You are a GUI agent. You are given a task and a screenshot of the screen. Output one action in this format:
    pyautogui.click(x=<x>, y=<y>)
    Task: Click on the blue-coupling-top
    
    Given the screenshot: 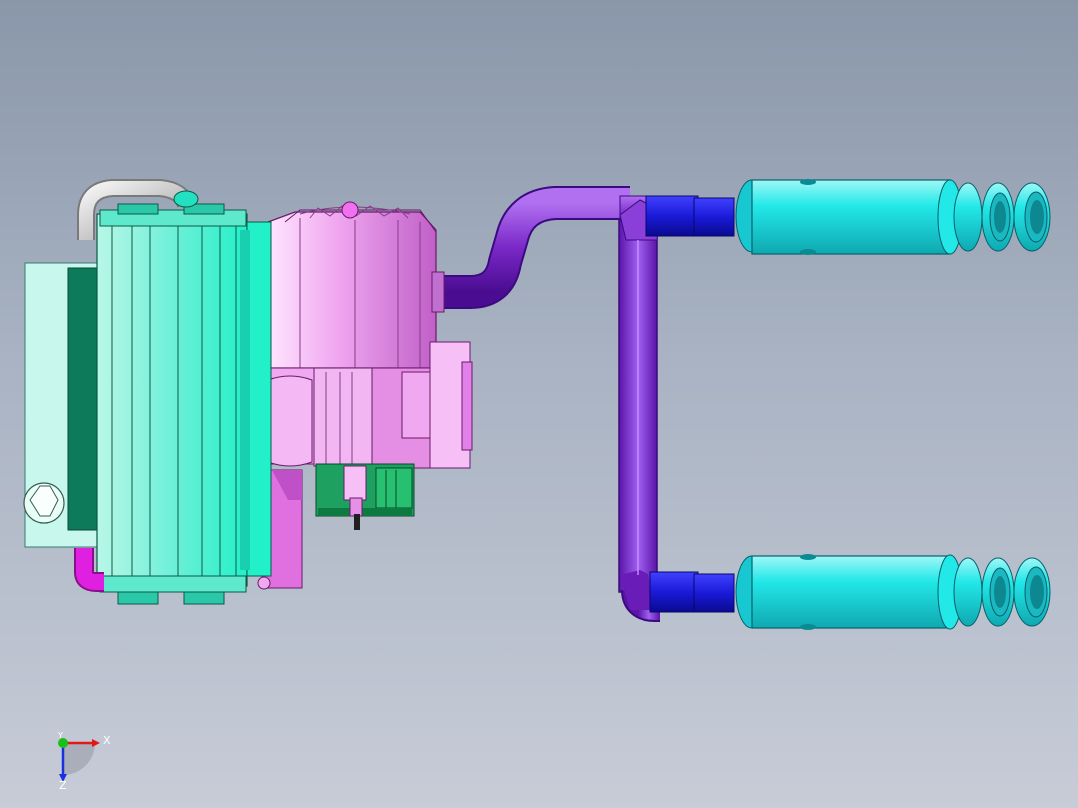 What is the action you would take?
    pyautogui.click(x=690, y=216)
    